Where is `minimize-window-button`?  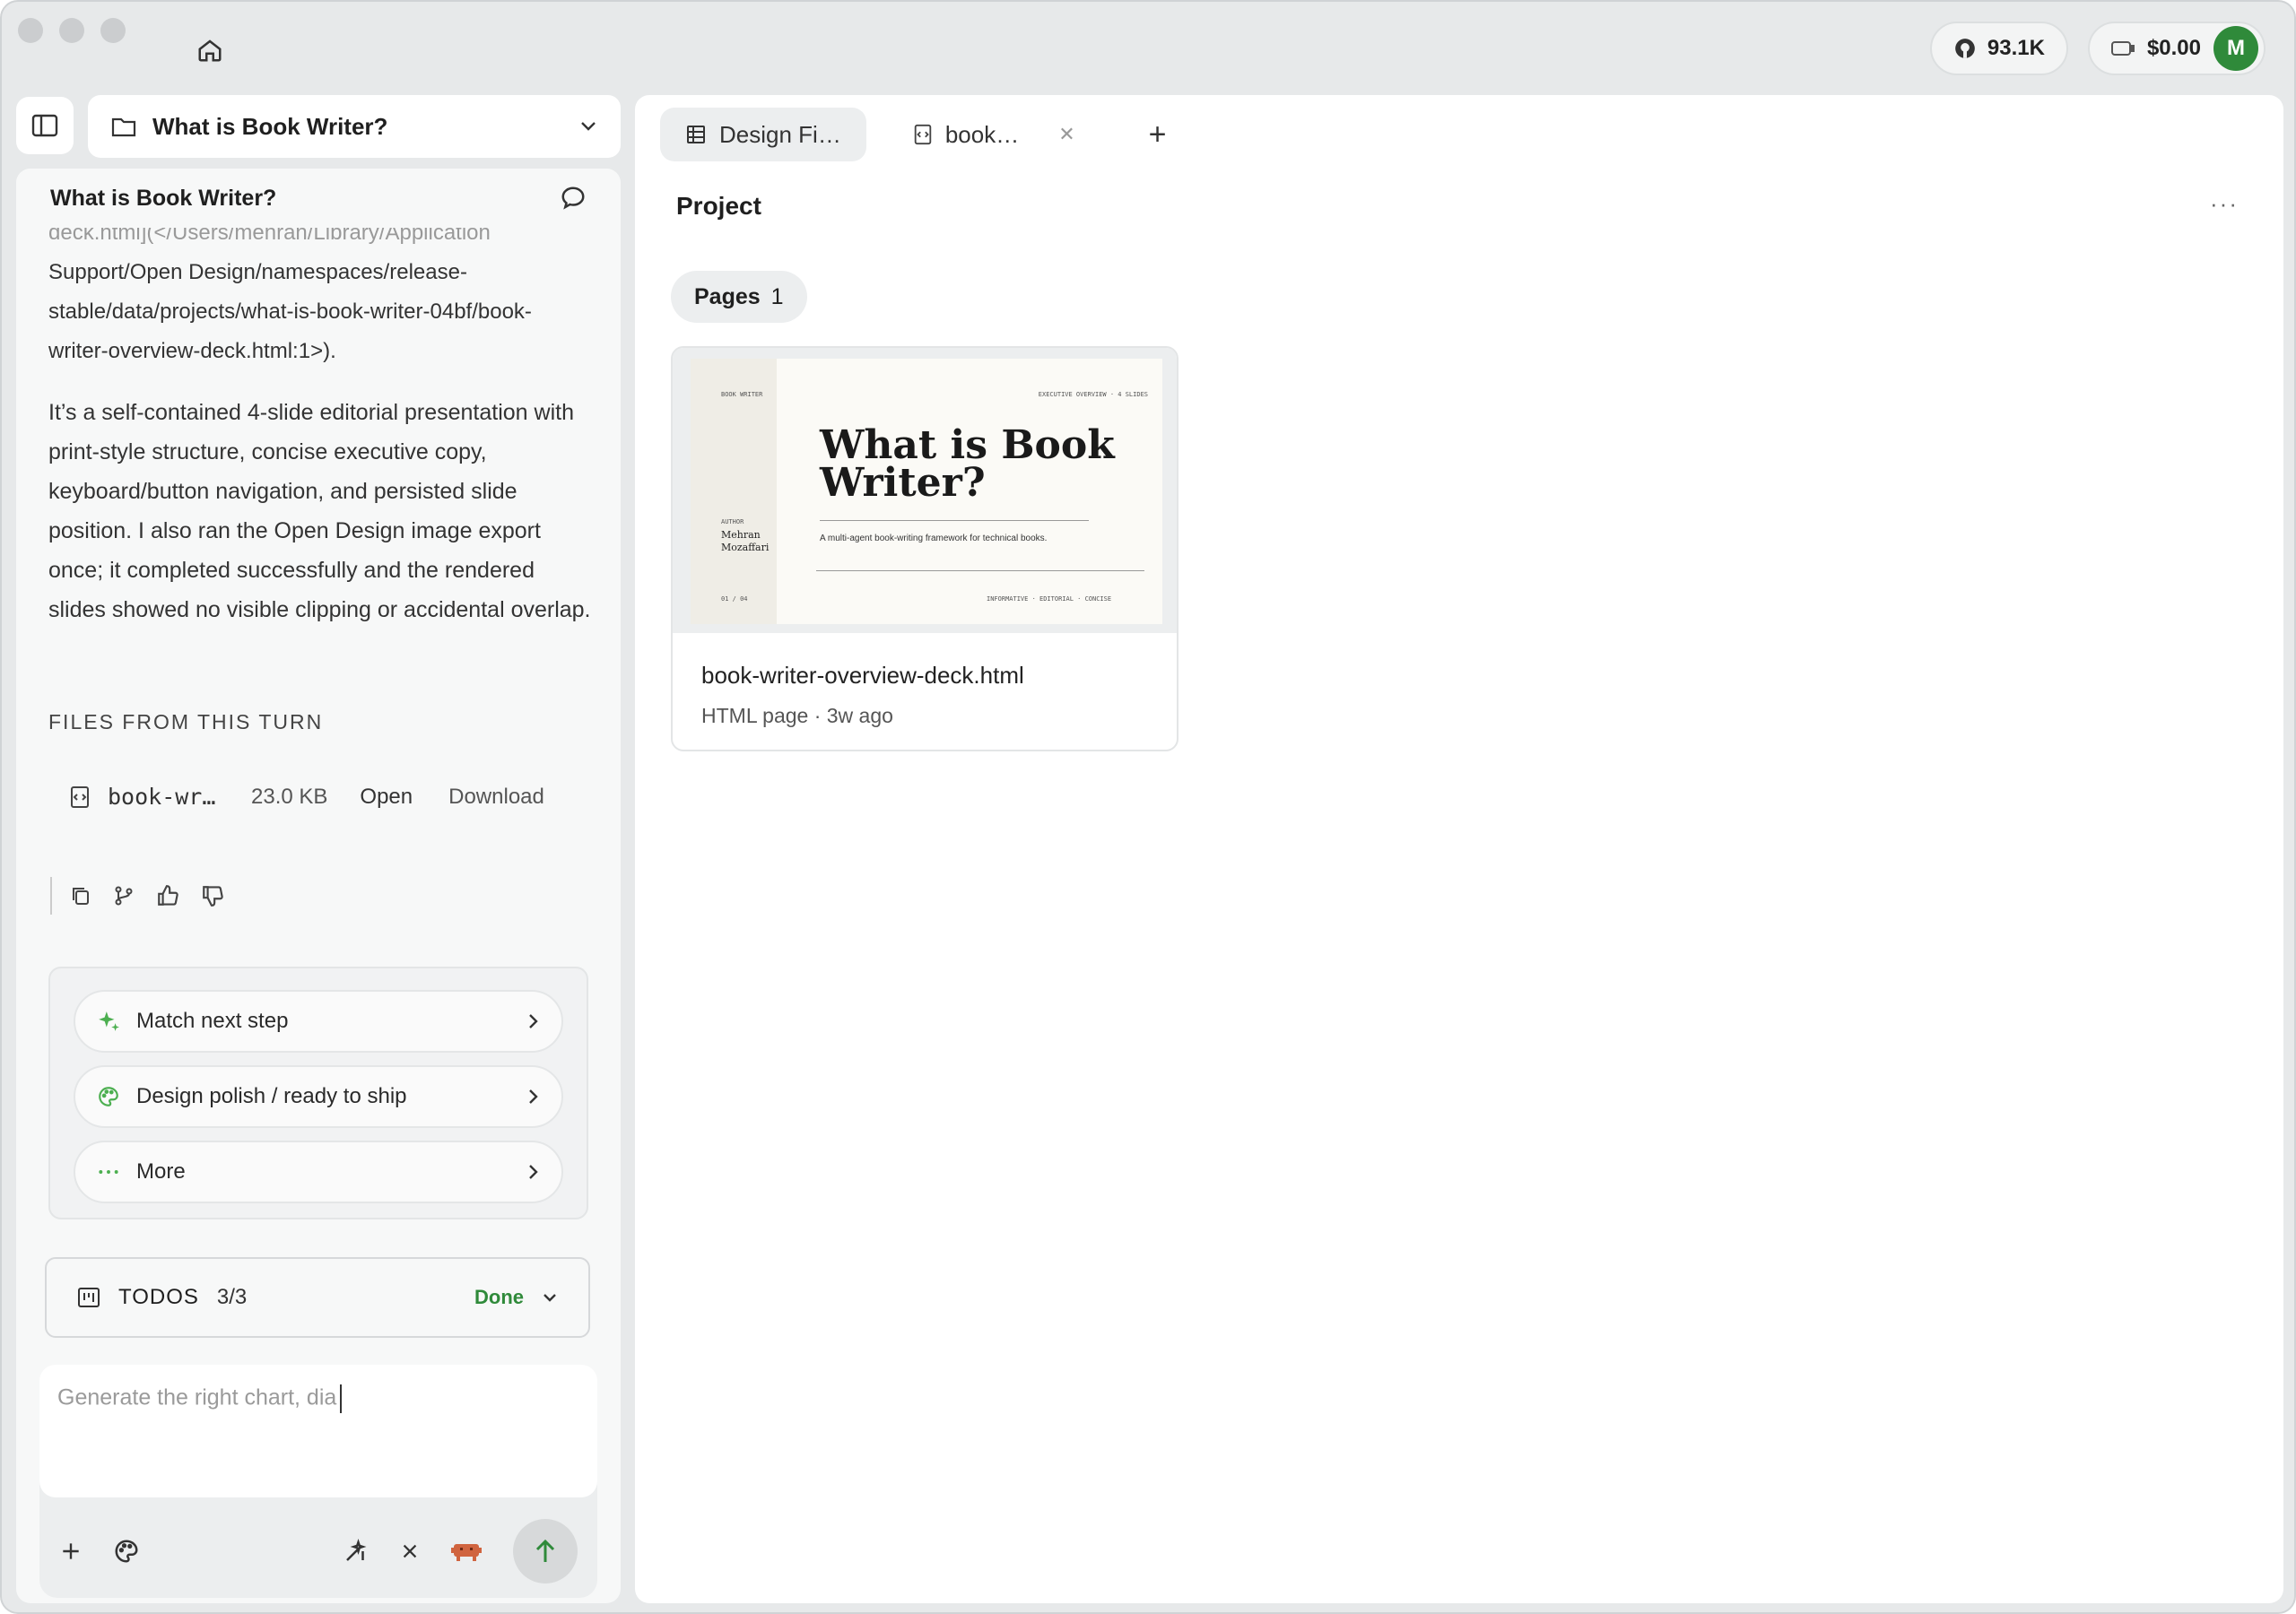 minimize-window-button is located at coordinates (71, 30).